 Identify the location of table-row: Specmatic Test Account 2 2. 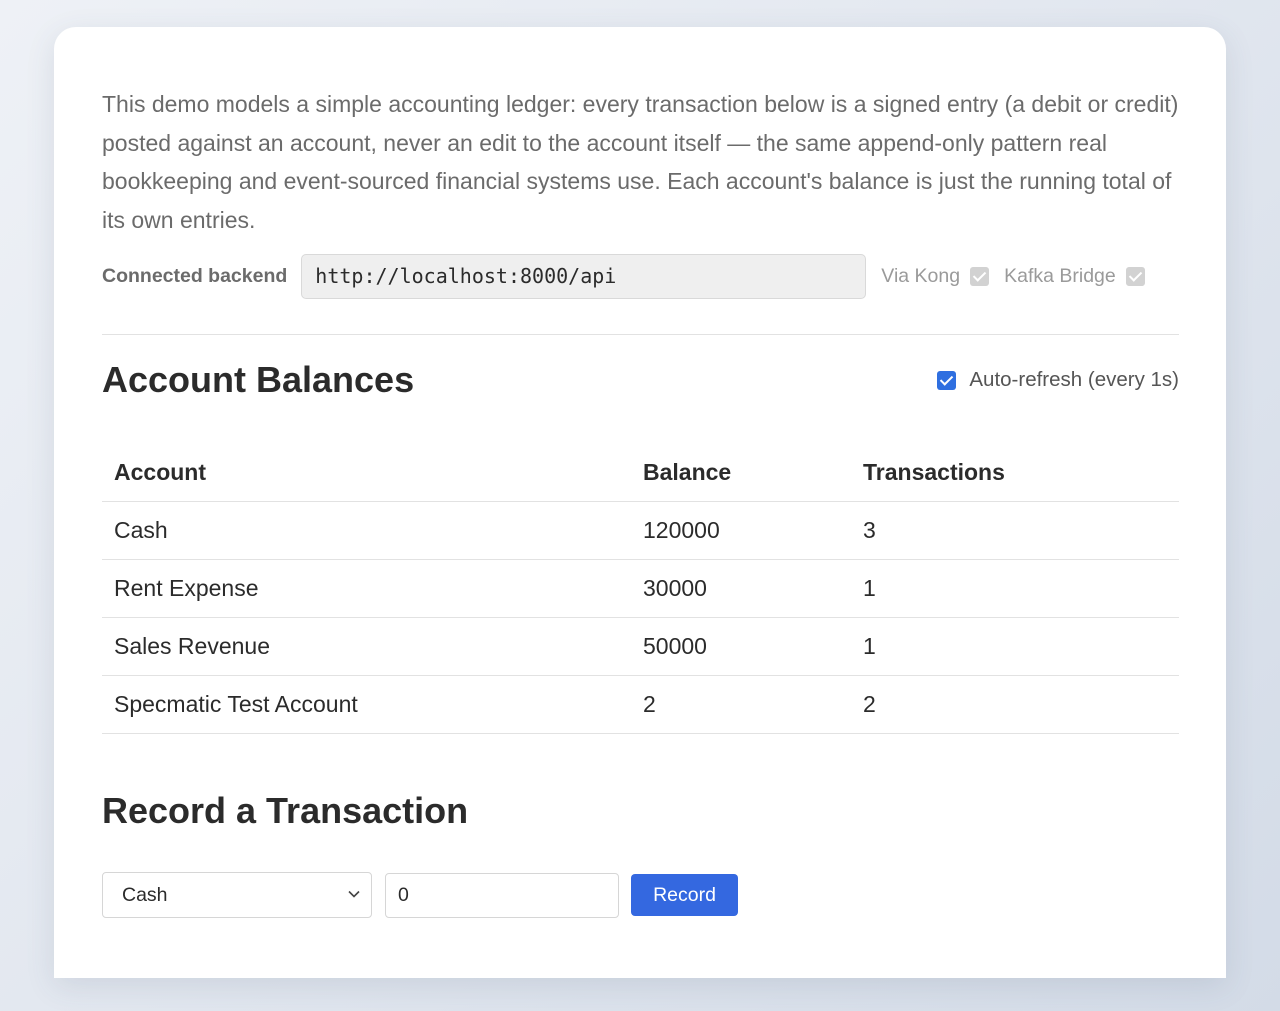
(640, 704).